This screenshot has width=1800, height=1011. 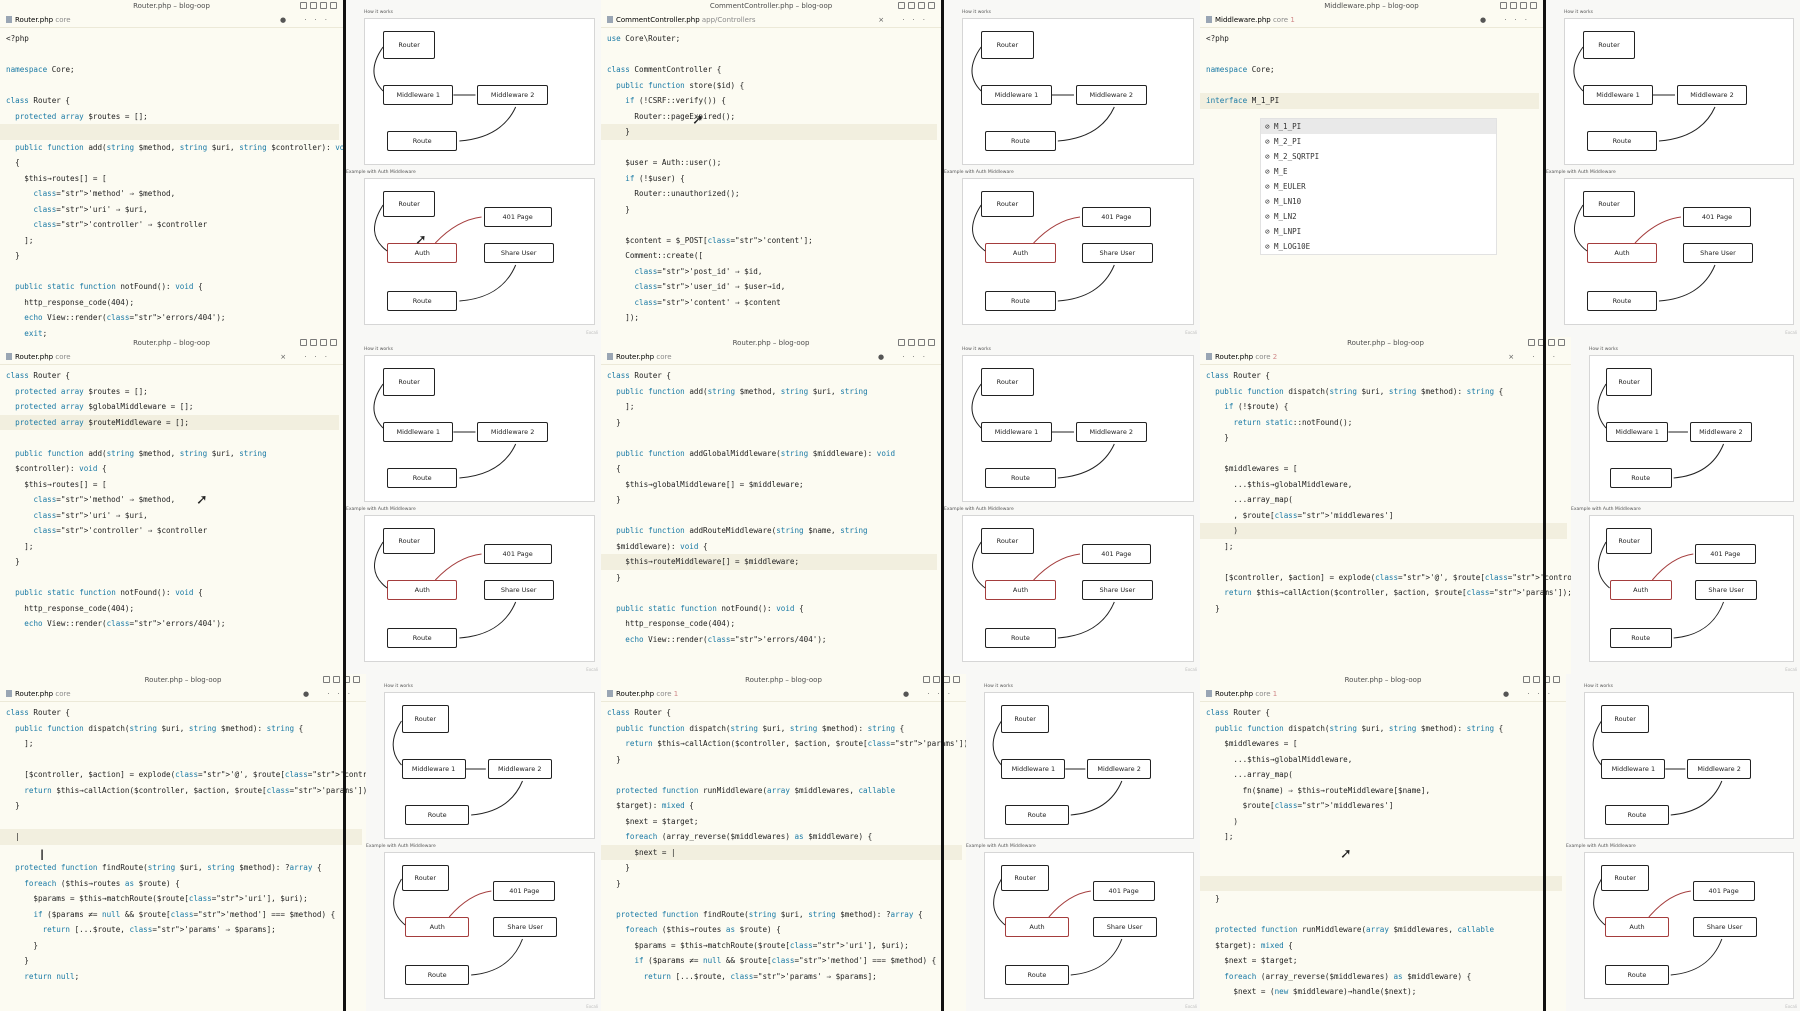 What do you see at coordinates (169, 422) in the screenshot?
I see `code-line: protected array $routeMiddleware = [];` at bounding box center [169, 422].